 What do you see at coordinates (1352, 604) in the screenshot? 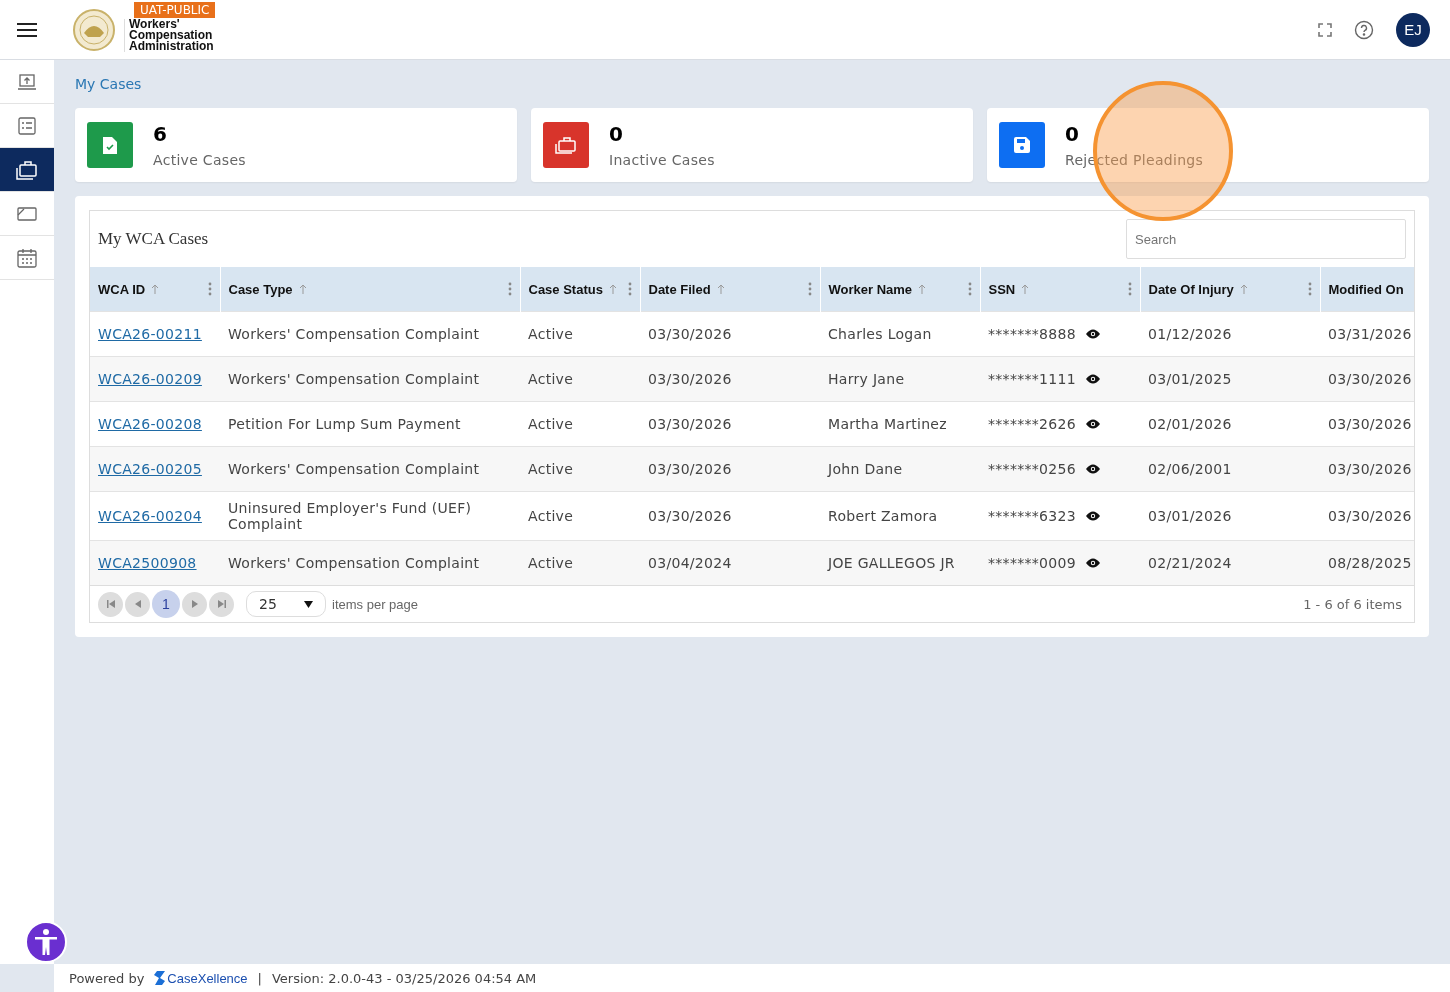
I see `pager-summary: 1 - 6 of 6 items` at bounding box center [1352, 604].